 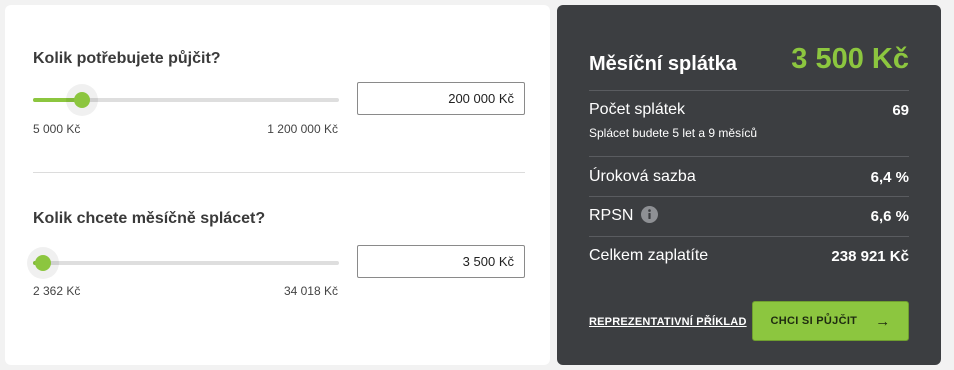 What do you see at coordinates (57, 129) in the screenshot?
I see `amount-min-label: 5 000 Kč` at bounding box center [57, 129].